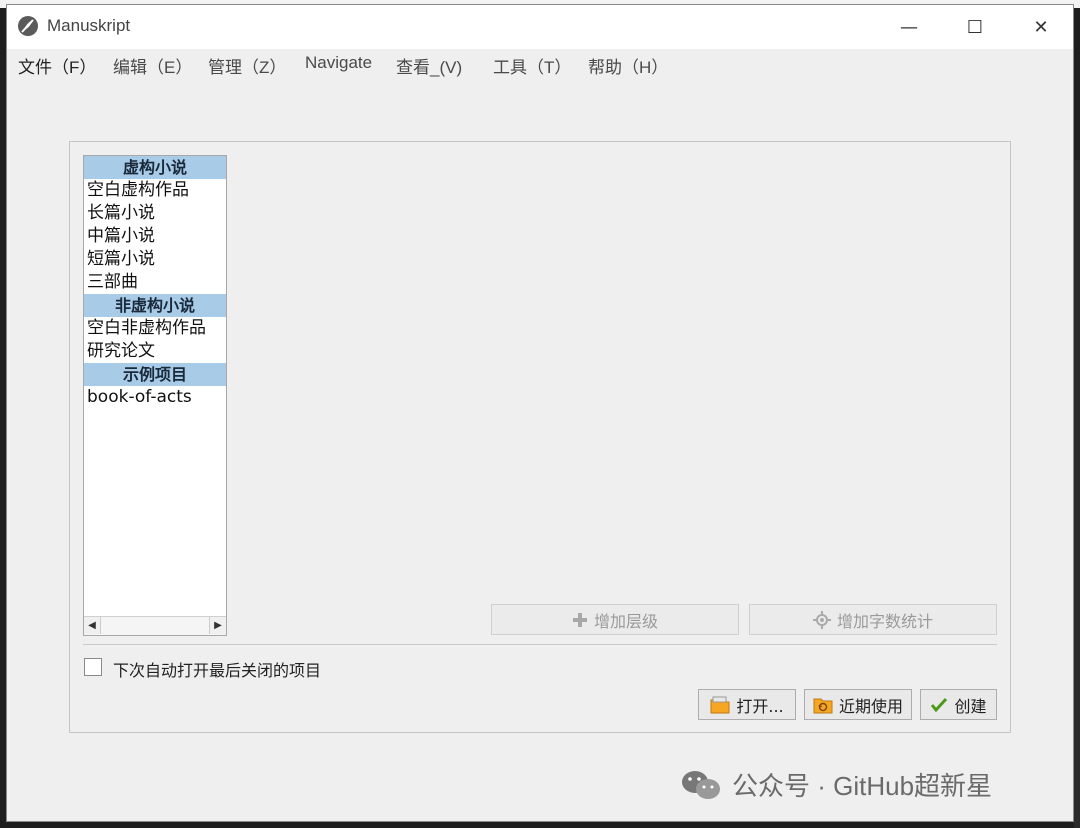 This screenshot has height=828, width=1080. What do you see at coordinates (821, 619) in the screenshot?
I see `target-icon` at bounding box center [821, 619].